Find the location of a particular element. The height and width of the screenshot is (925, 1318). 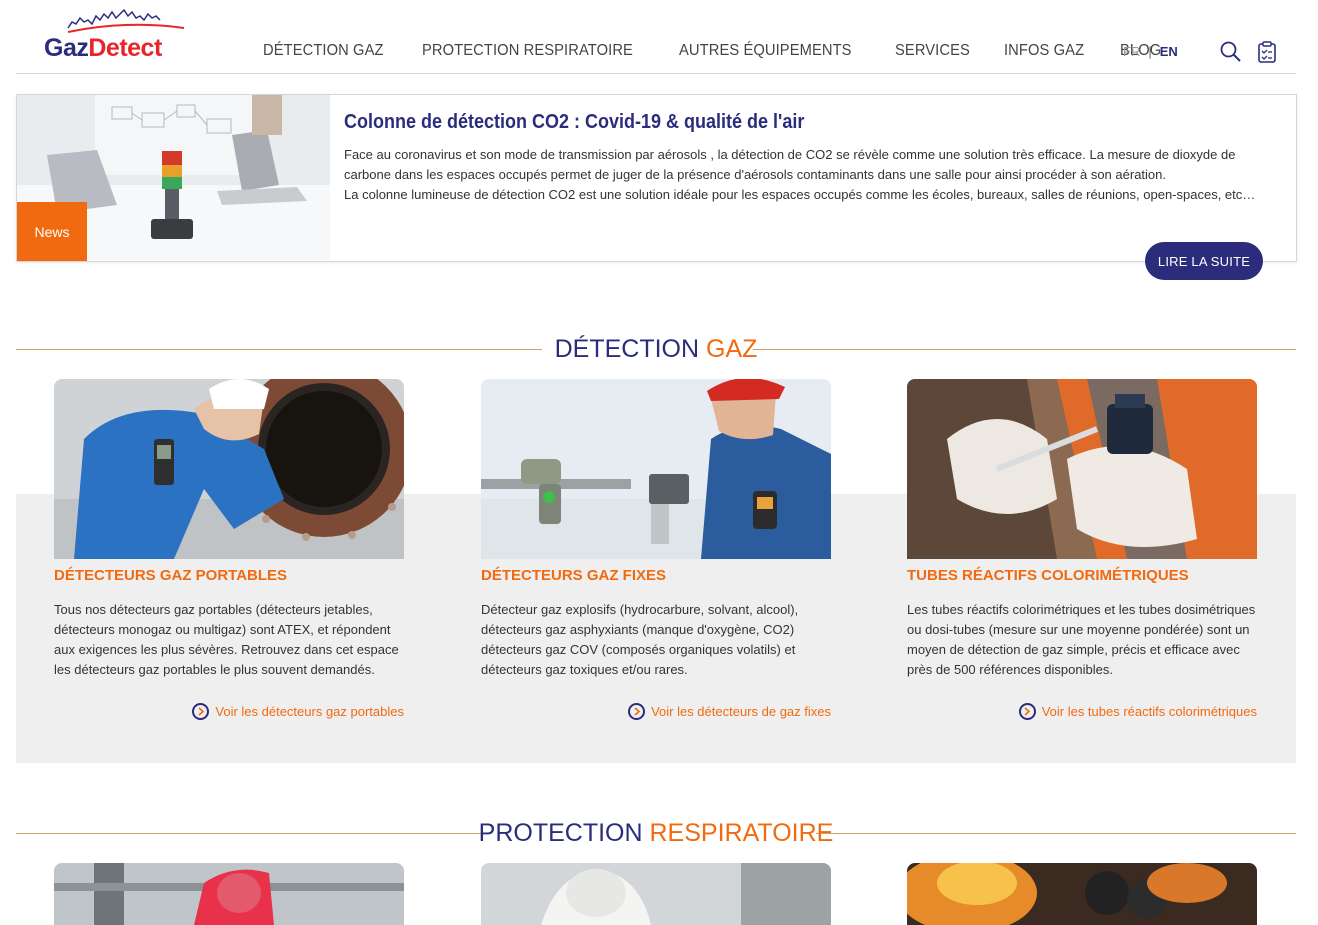

card-link-label: Voir les tubes réactifs colorimétriques is located at coordinates (1149, 711).